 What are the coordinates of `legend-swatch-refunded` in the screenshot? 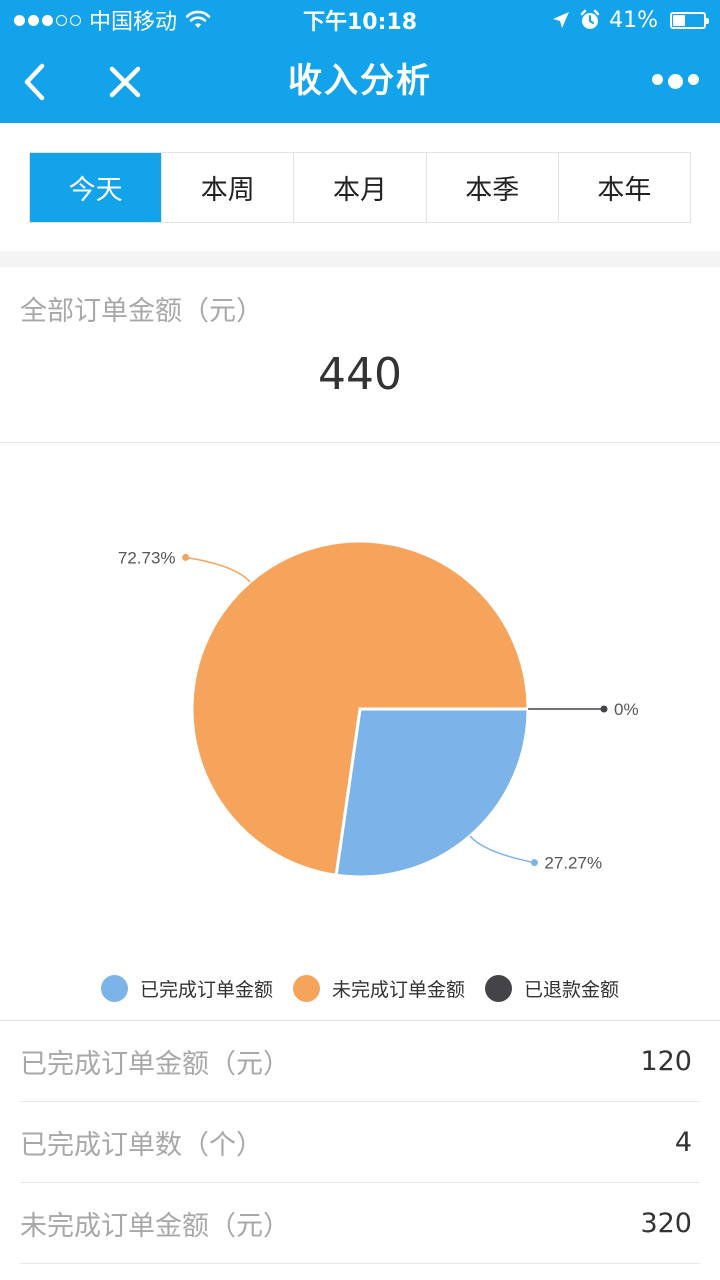 It's located at (498, 988).